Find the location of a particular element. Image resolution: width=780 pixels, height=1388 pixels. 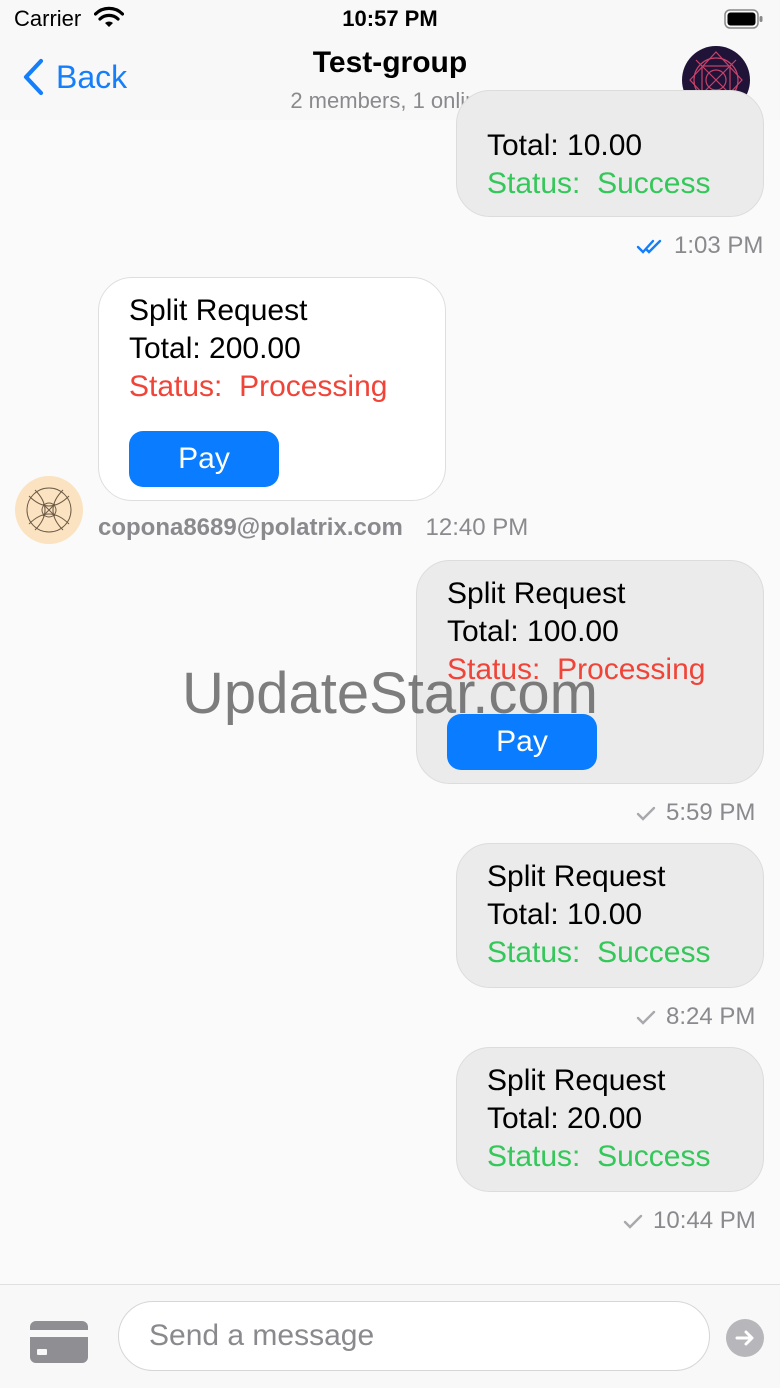

message-composer is located at coordinates (390, 1336).